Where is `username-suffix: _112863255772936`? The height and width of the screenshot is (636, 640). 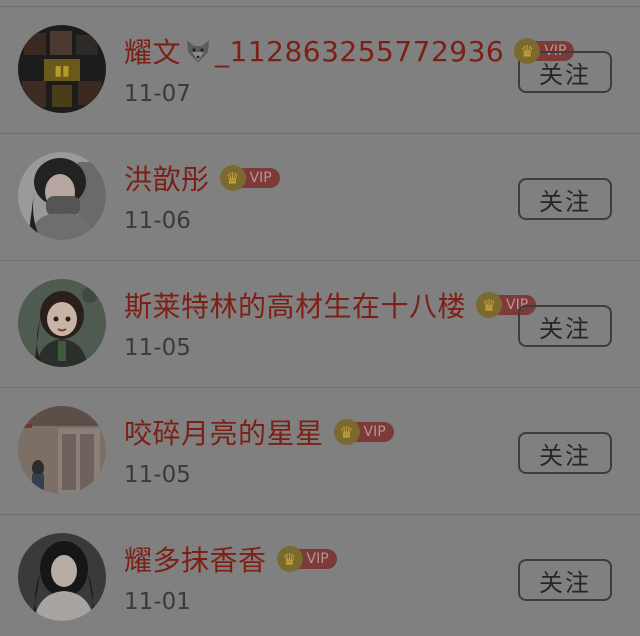 username-suffix: _112863255772936 is located at coordinates (359, 51).